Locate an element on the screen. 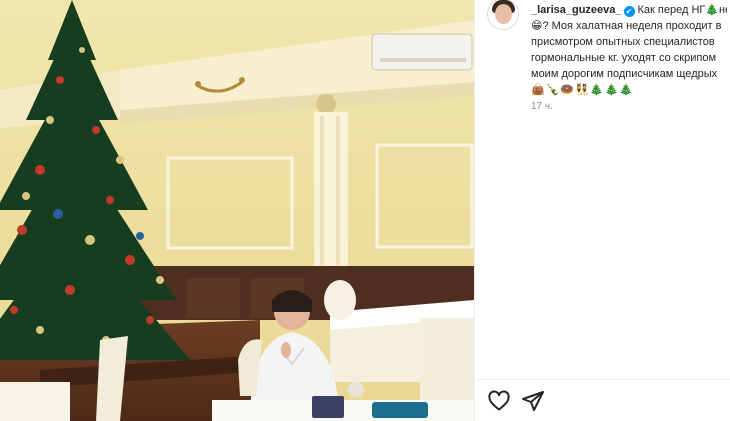  caption-first-line: _larisa_guzeeva_ ✔ Как перед НГ🎄не is located at coordinates (629, 10).